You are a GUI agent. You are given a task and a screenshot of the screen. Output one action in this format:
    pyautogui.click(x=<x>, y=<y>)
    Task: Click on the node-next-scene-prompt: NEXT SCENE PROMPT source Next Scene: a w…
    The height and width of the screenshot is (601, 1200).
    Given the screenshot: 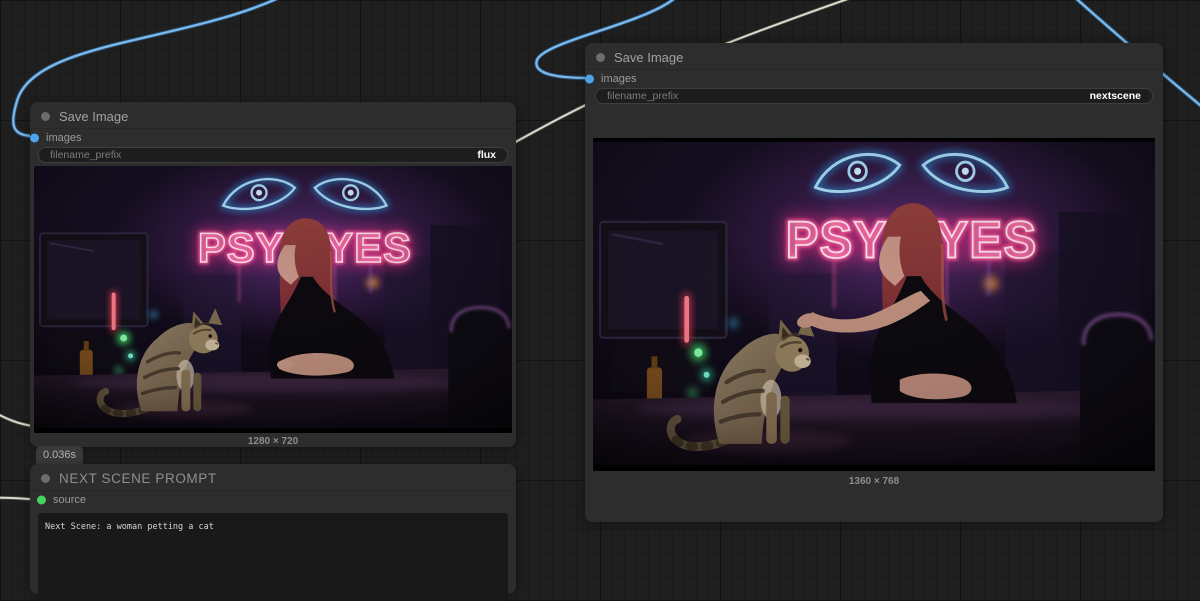 What is the action you would take?
    pyautogui.click(x=273, y=532)
    